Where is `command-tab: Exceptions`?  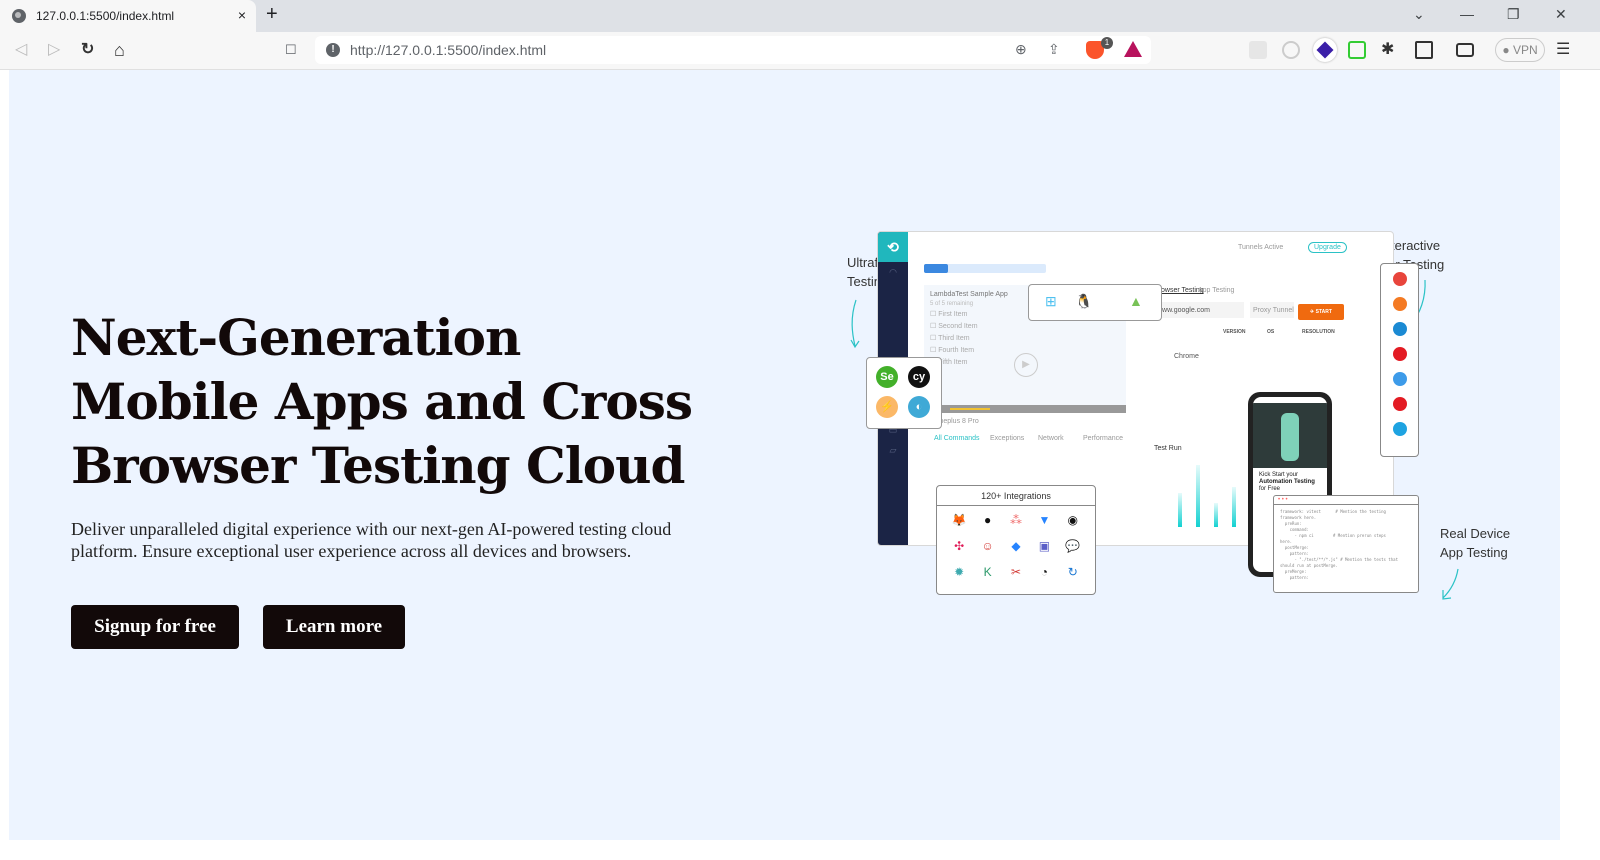
command-tab: Exceptions is located at coordinates (1007, 438).